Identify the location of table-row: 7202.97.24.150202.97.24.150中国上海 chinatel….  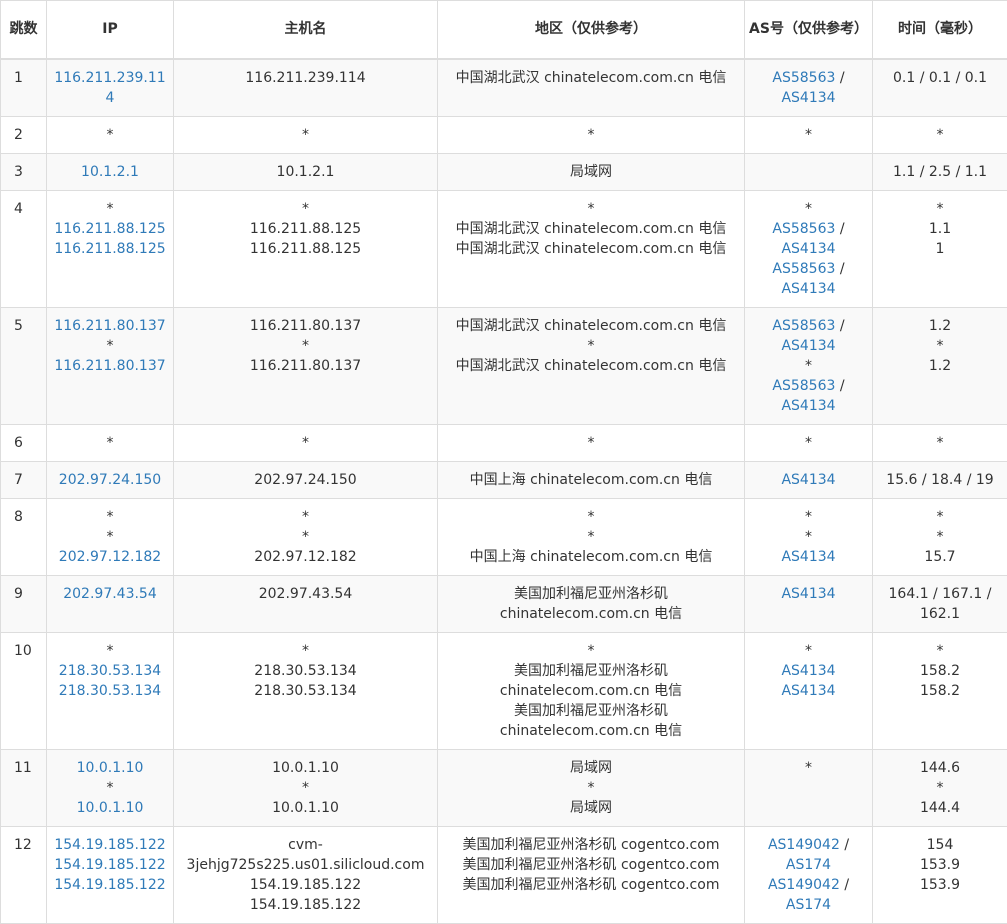
(504, 479).